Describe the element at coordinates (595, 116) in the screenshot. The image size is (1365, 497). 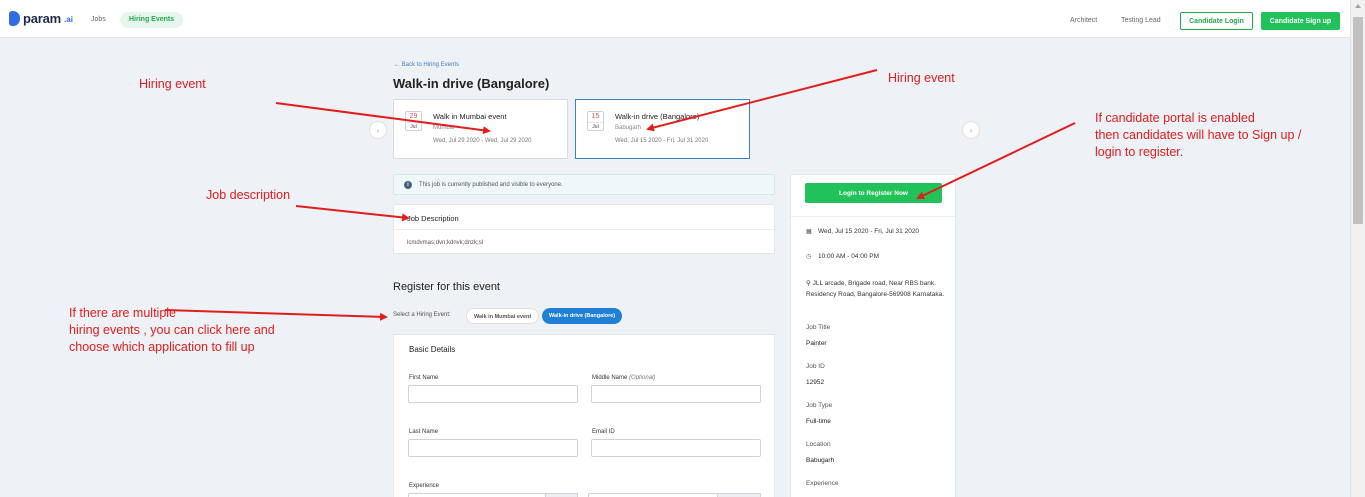
I see `event-day: 15` at that location.